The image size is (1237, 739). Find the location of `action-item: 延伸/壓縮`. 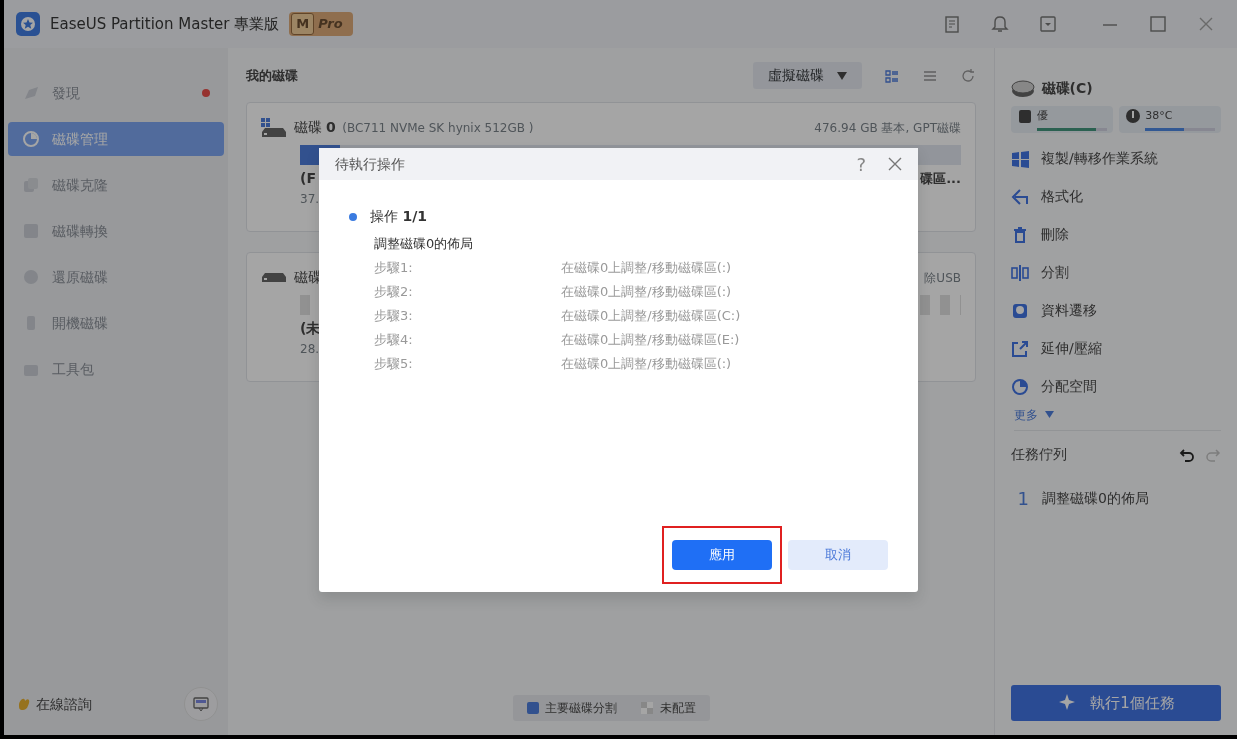

action-item: 延伸/壓縮 is located at coordinates (1116, 348).